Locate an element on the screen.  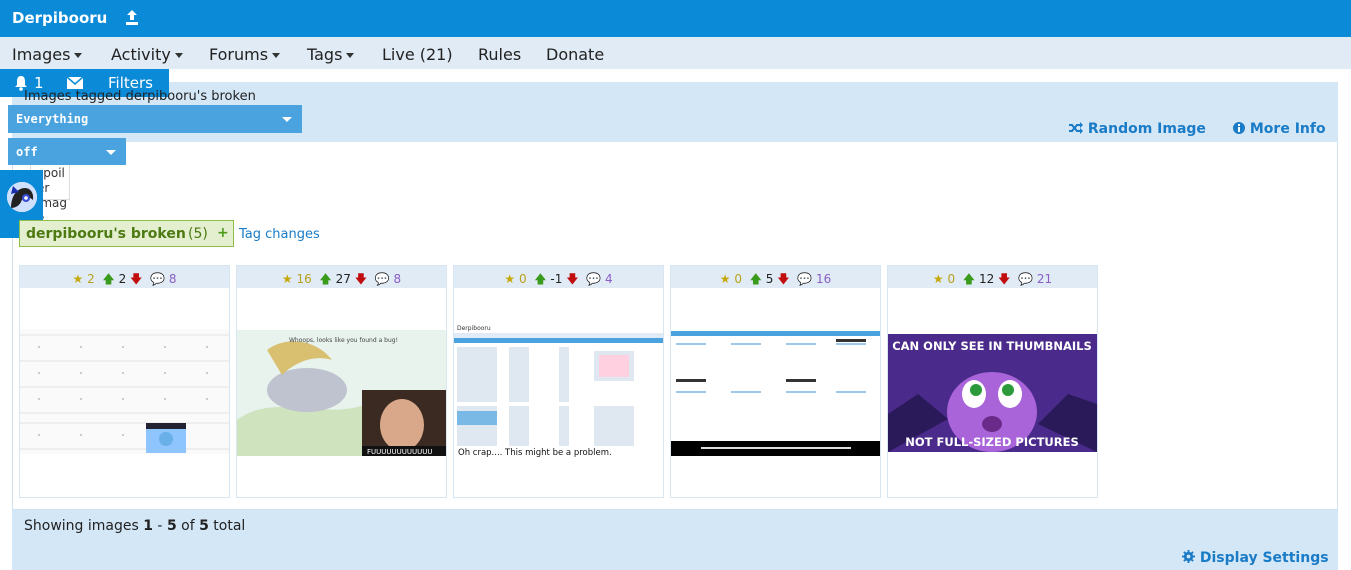
display-settings-link: Display Settings is located at coordinates (1255, 558).